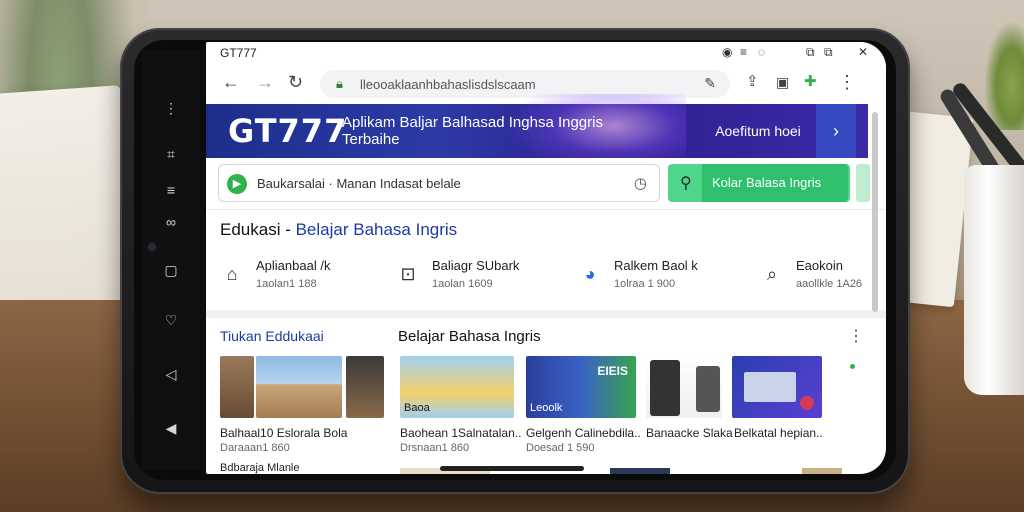 The width and height of the screenshot is (1024, 512). I want to click on stat-item: ⌂ Aplianbaal /k 1aolan1 188, so click(305, 278).